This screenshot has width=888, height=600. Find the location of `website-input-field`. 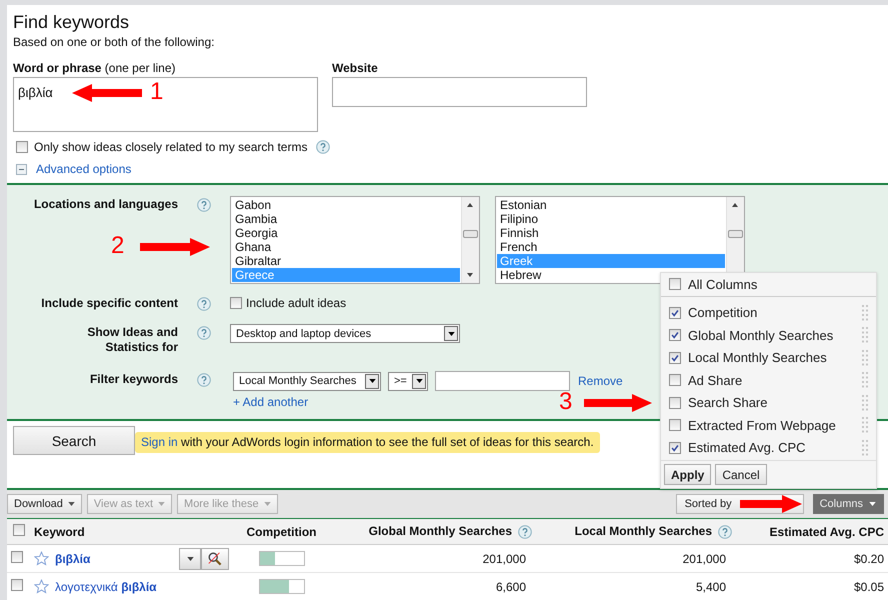

website-input-field is located at coordinates (459, 92).